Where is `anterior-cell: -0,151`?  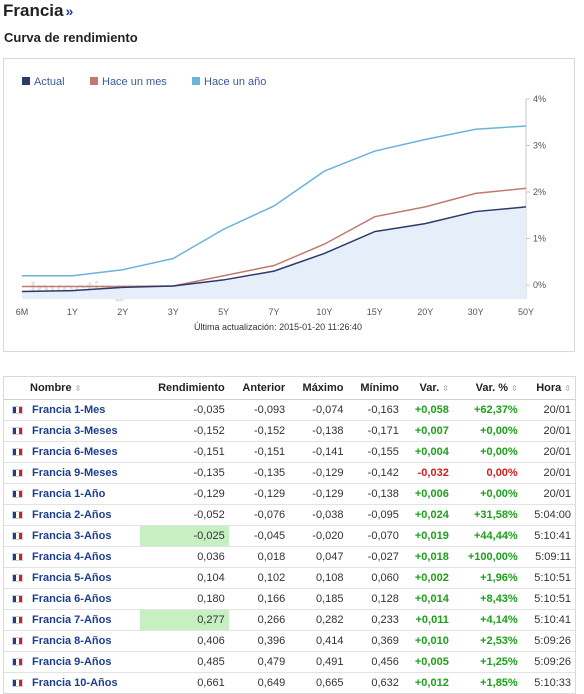 anterior-cell: -0,151 is located at coordinates (259, 452).